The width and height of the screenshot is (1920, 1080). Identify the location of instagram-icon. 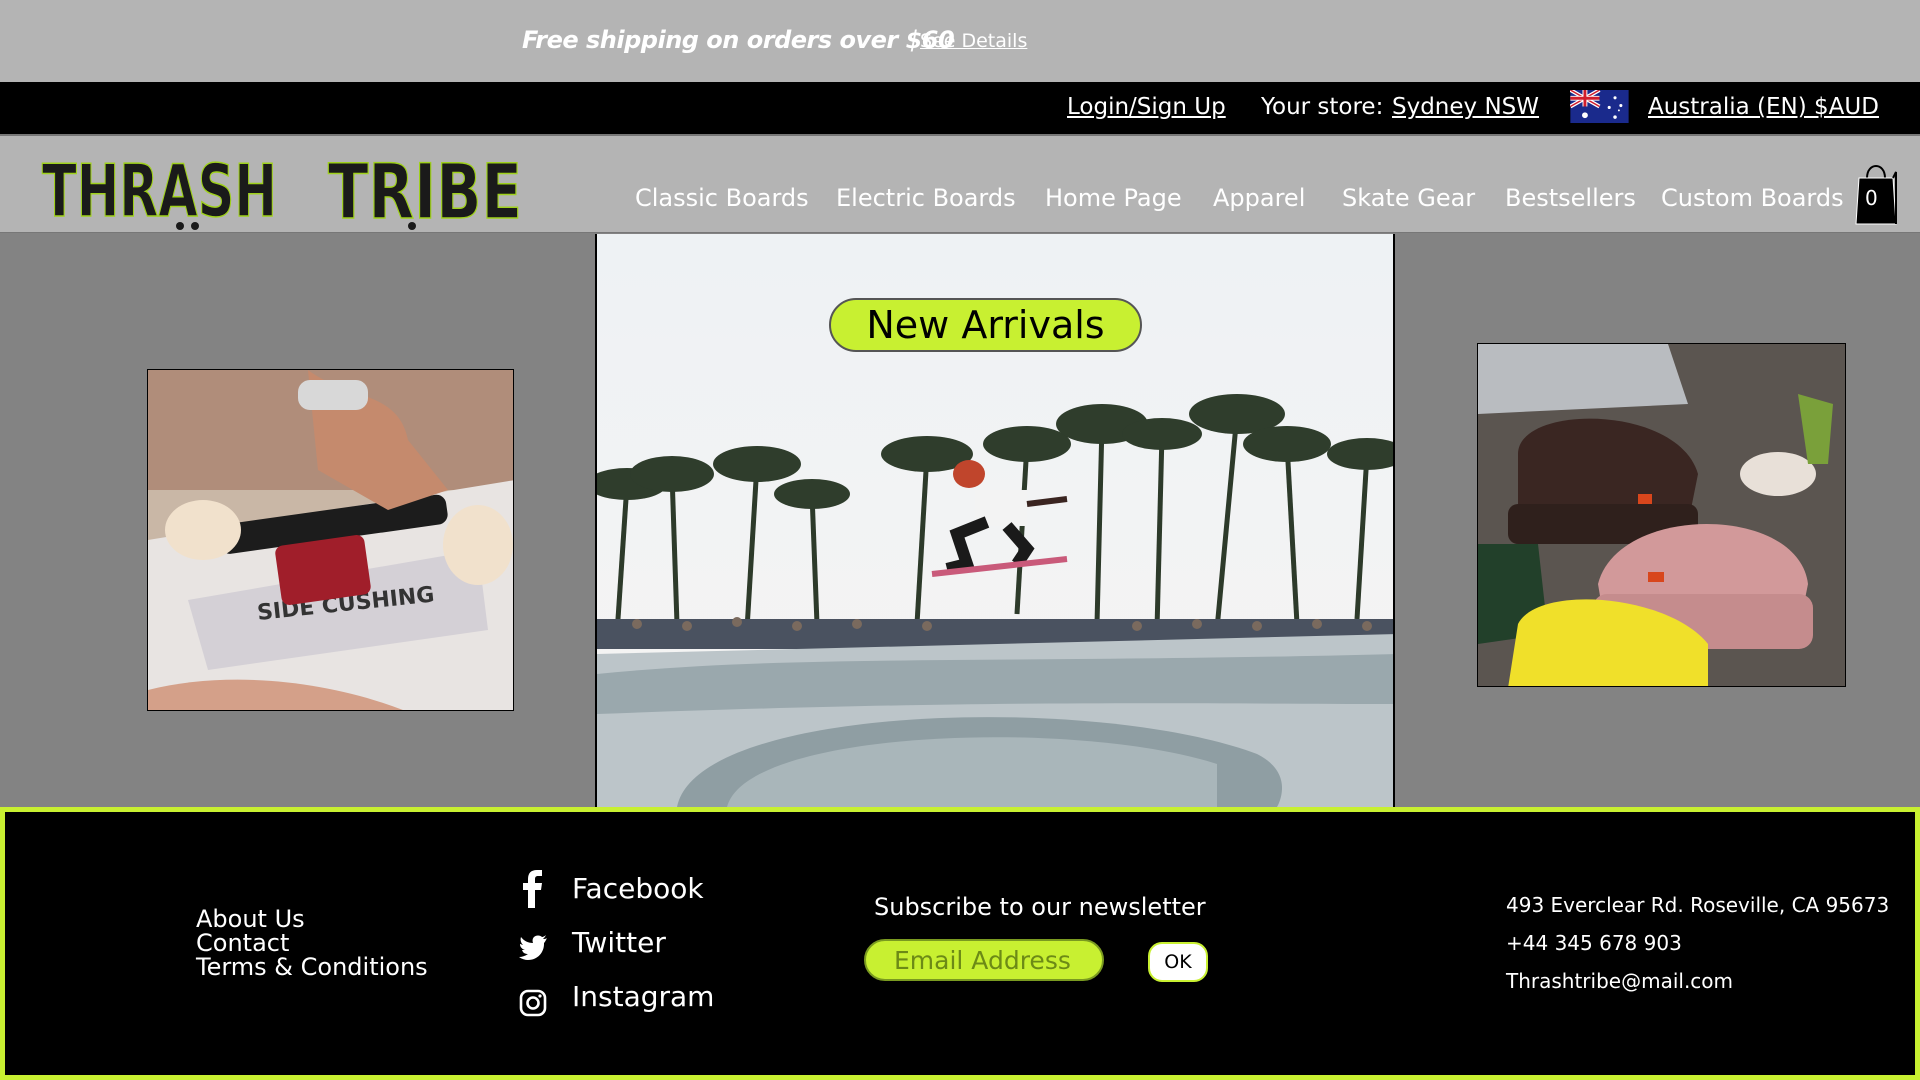
(533, 1003).